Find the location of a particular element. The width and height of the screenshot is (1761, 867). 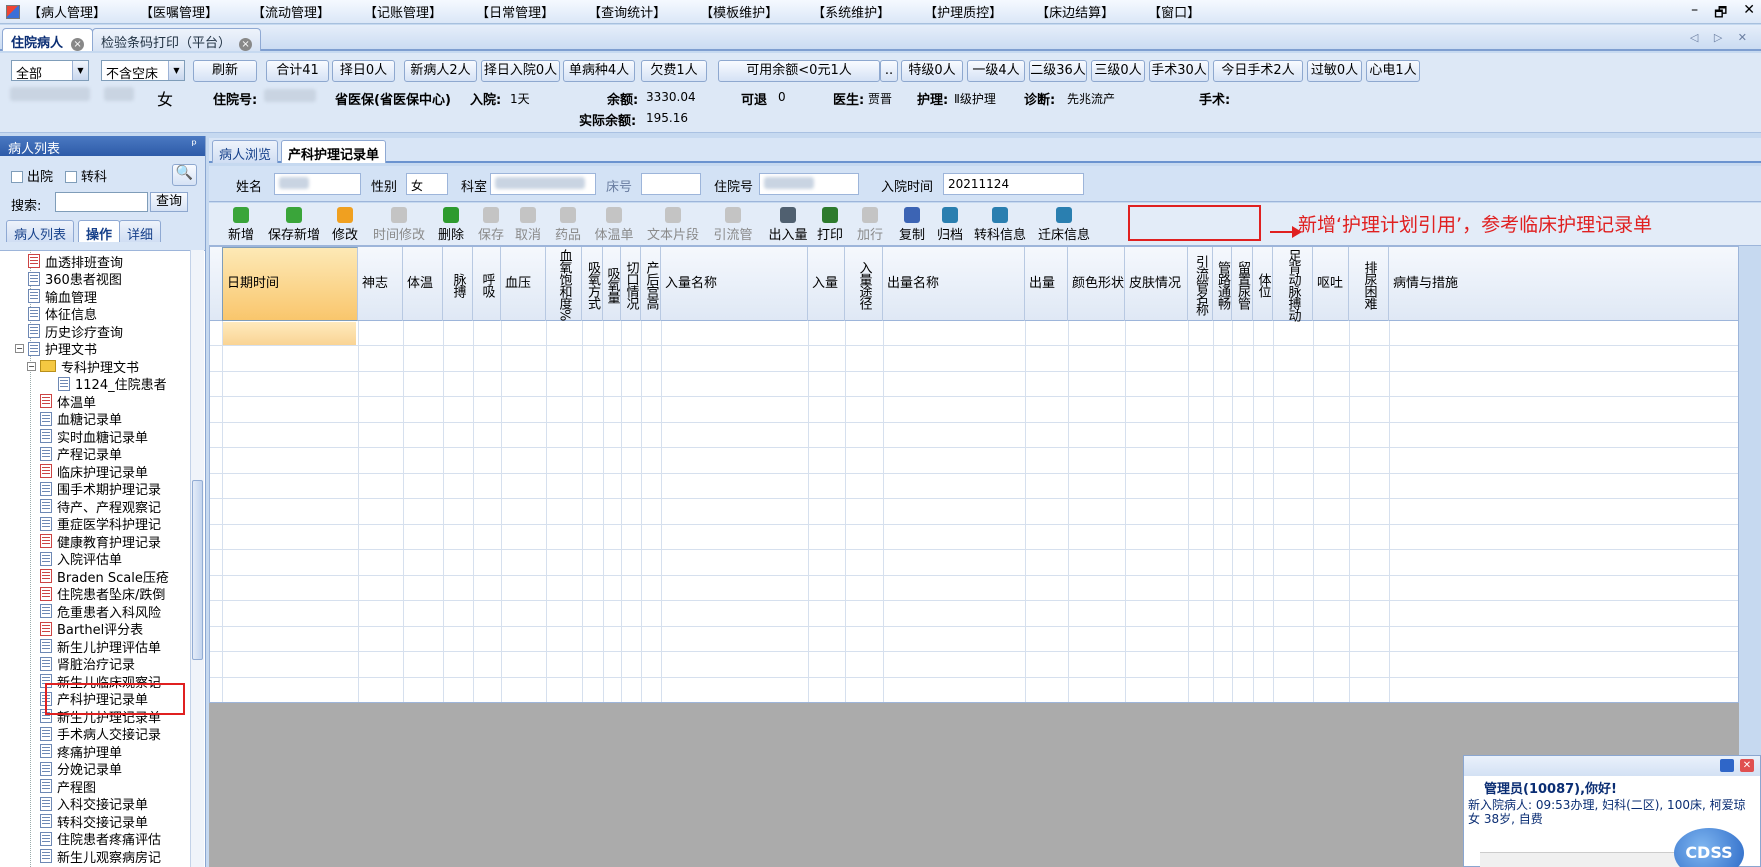

toolbar-button: 时间修改 is located at coordinates (399, 225).